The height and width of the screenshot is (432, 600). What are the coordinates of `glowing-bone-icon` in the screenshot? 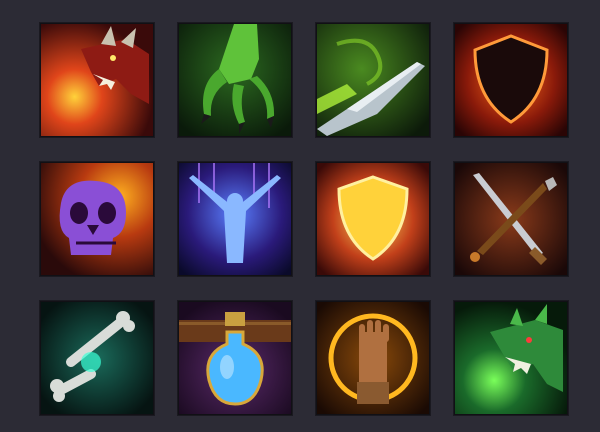 It's located at (97, 358).